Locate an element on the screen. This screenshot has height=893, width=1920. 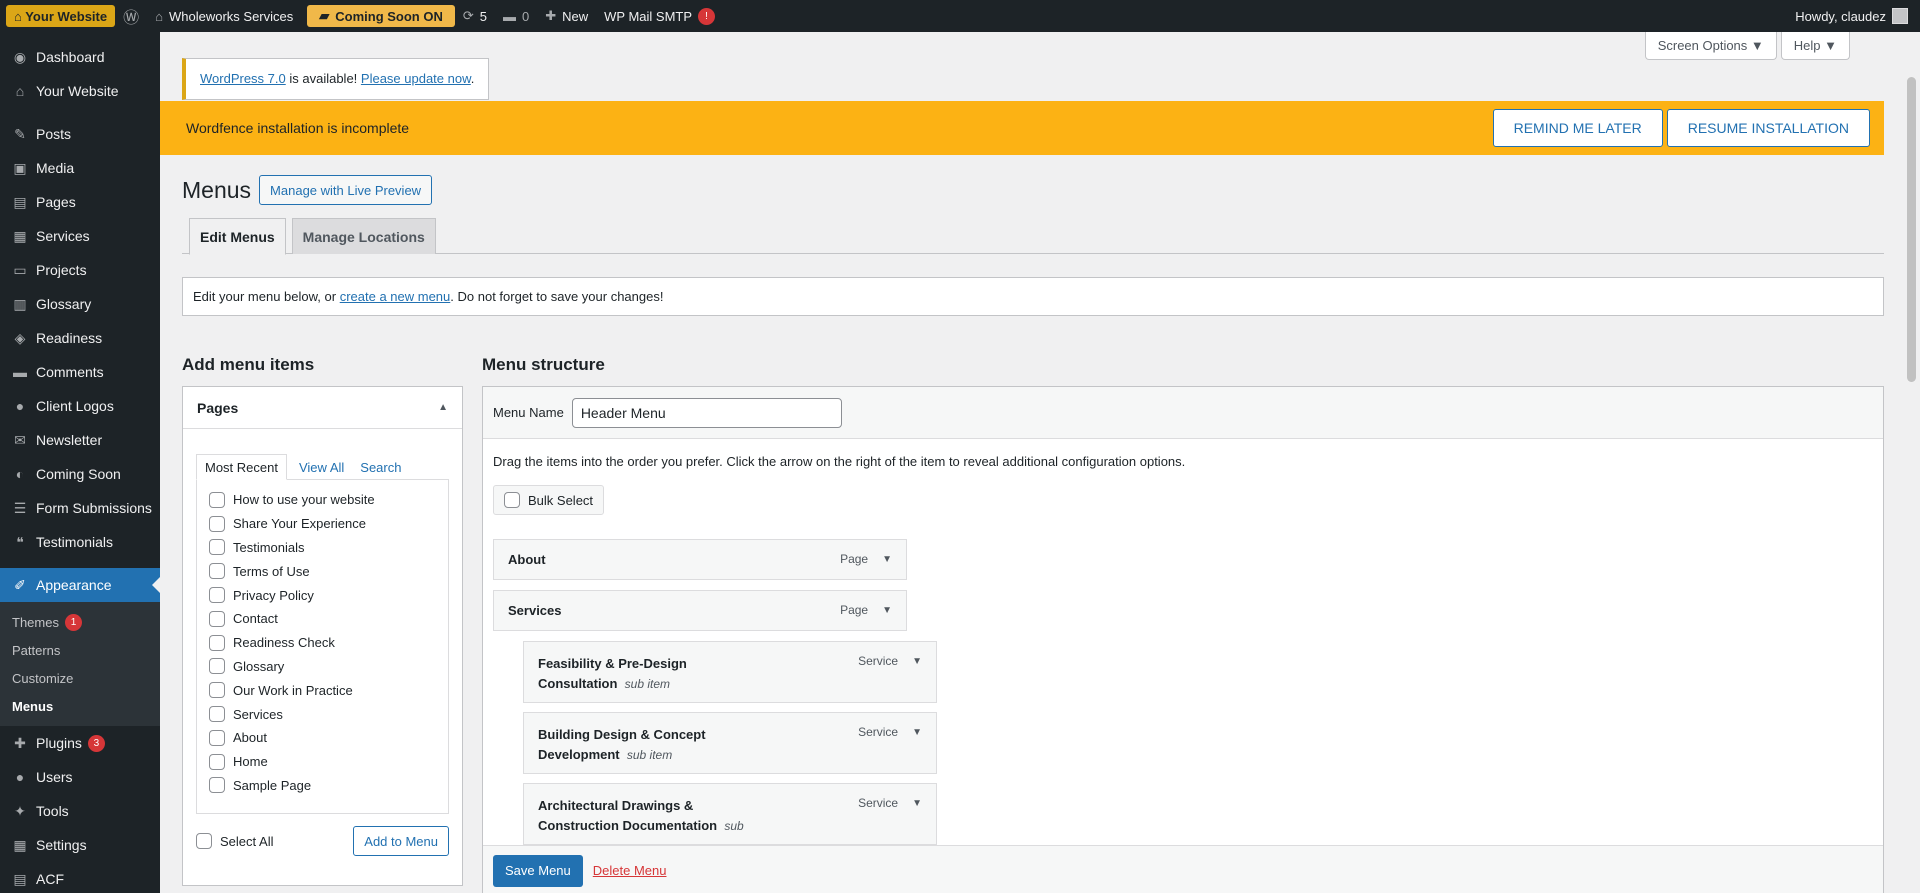
wordpress-logo-icon: Ⓦ is located at coordinates (131, 16).